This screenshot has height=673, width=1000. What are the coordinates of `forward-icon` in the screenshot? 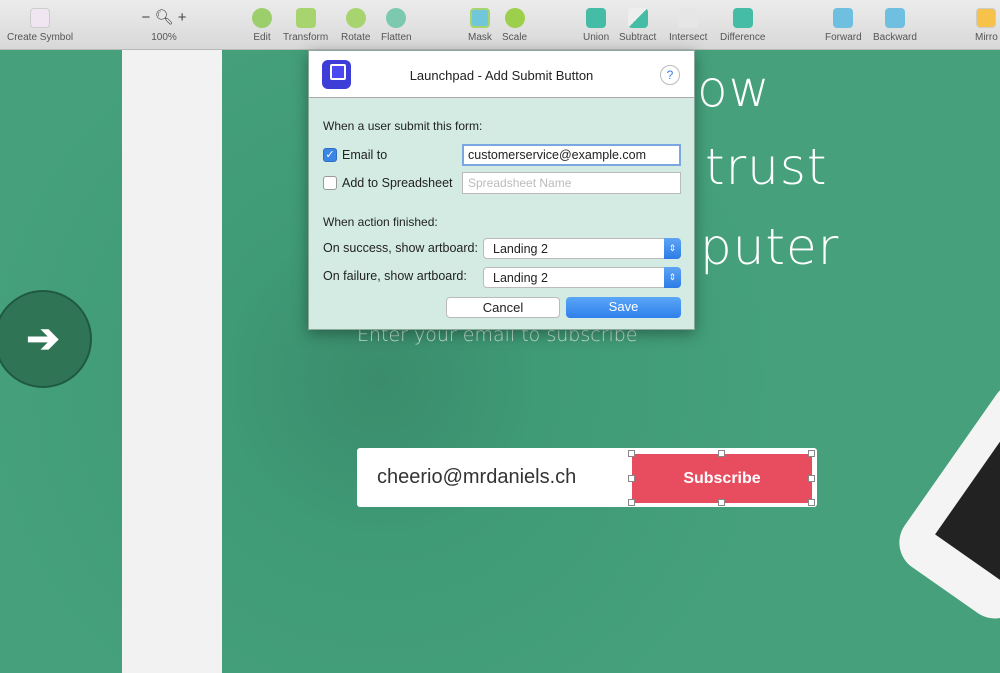 It's located at (843, 18).